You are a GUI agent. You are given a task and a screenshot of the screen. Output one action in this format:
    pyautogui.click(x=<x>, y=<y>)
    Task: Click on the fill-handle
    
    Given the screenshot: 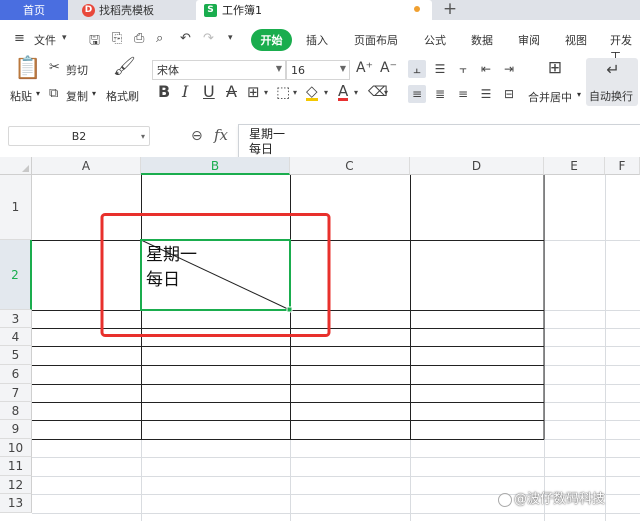 What is the action you would take?
    pyautogui.click(x=289, y=309)
    